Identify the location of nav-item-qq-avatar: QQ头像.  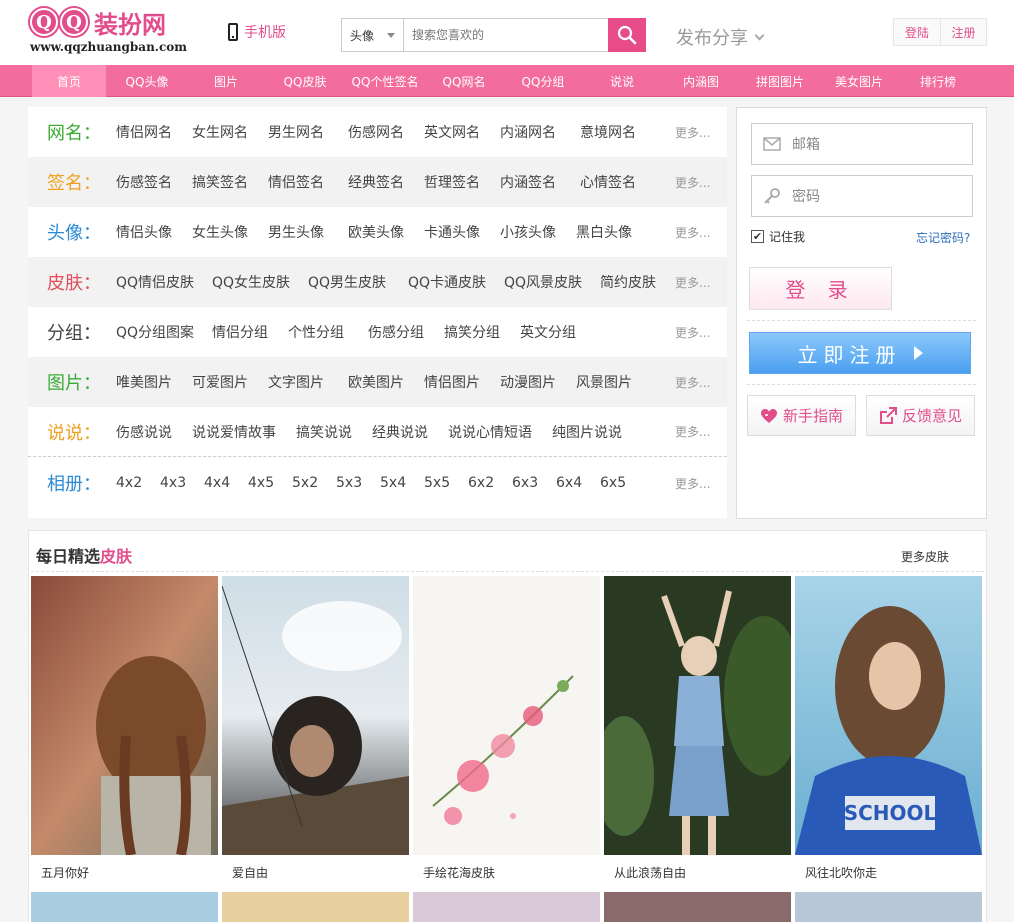
(147, 81).